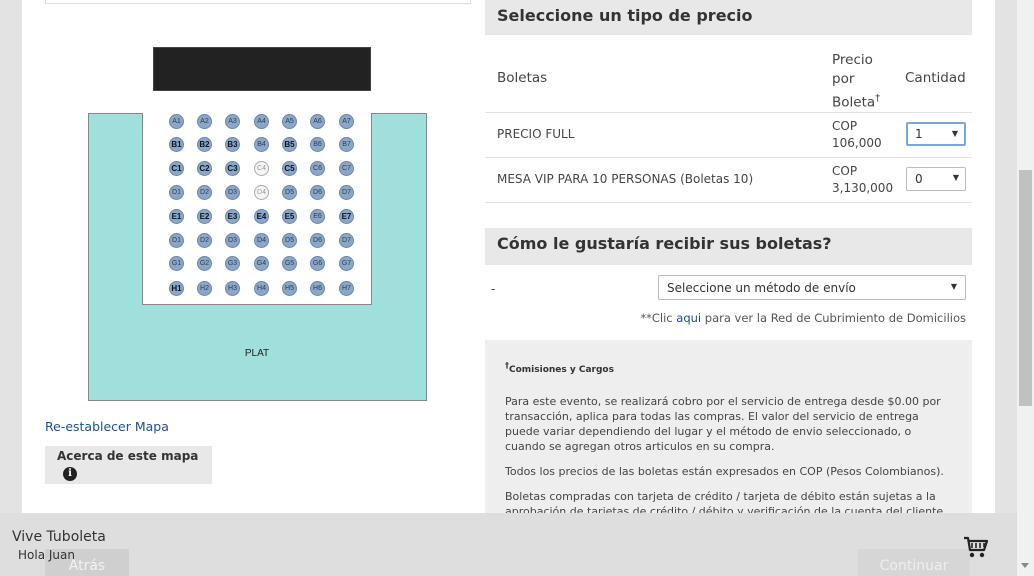 This screenshot has width=1034, height=576. I want to click on quantity-value: 0, so click(919, 179).